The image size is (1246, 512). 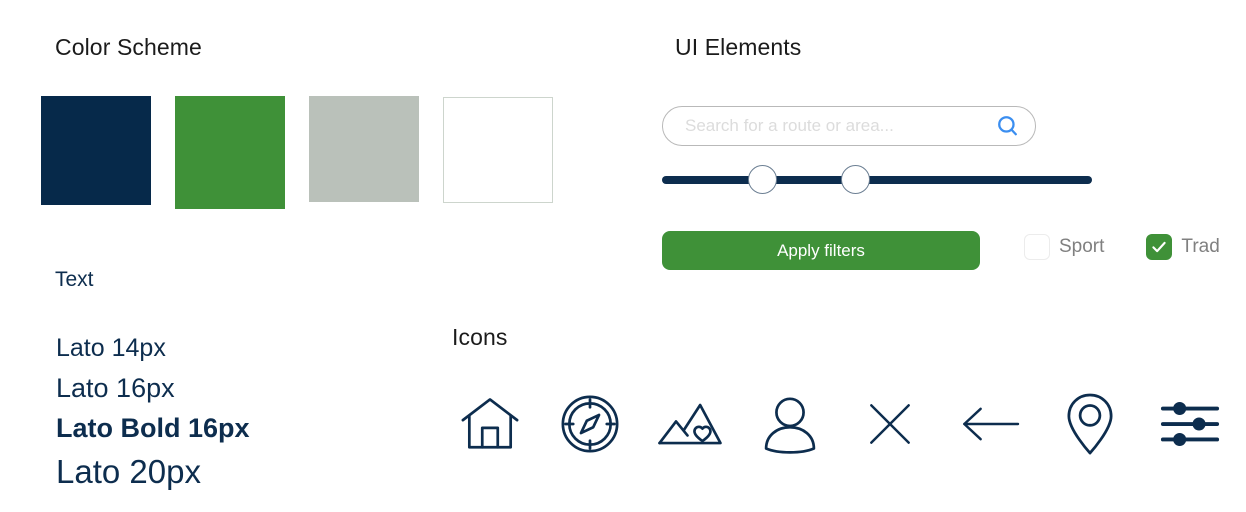 I want to click on apply-filters-button: Apply filters, so click(x=821, y=250).